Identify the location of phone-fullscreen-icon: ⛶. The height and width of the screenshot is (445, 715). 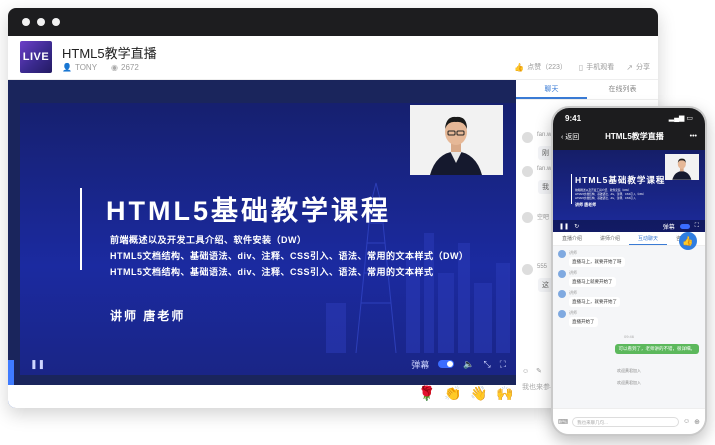
(697, 226).